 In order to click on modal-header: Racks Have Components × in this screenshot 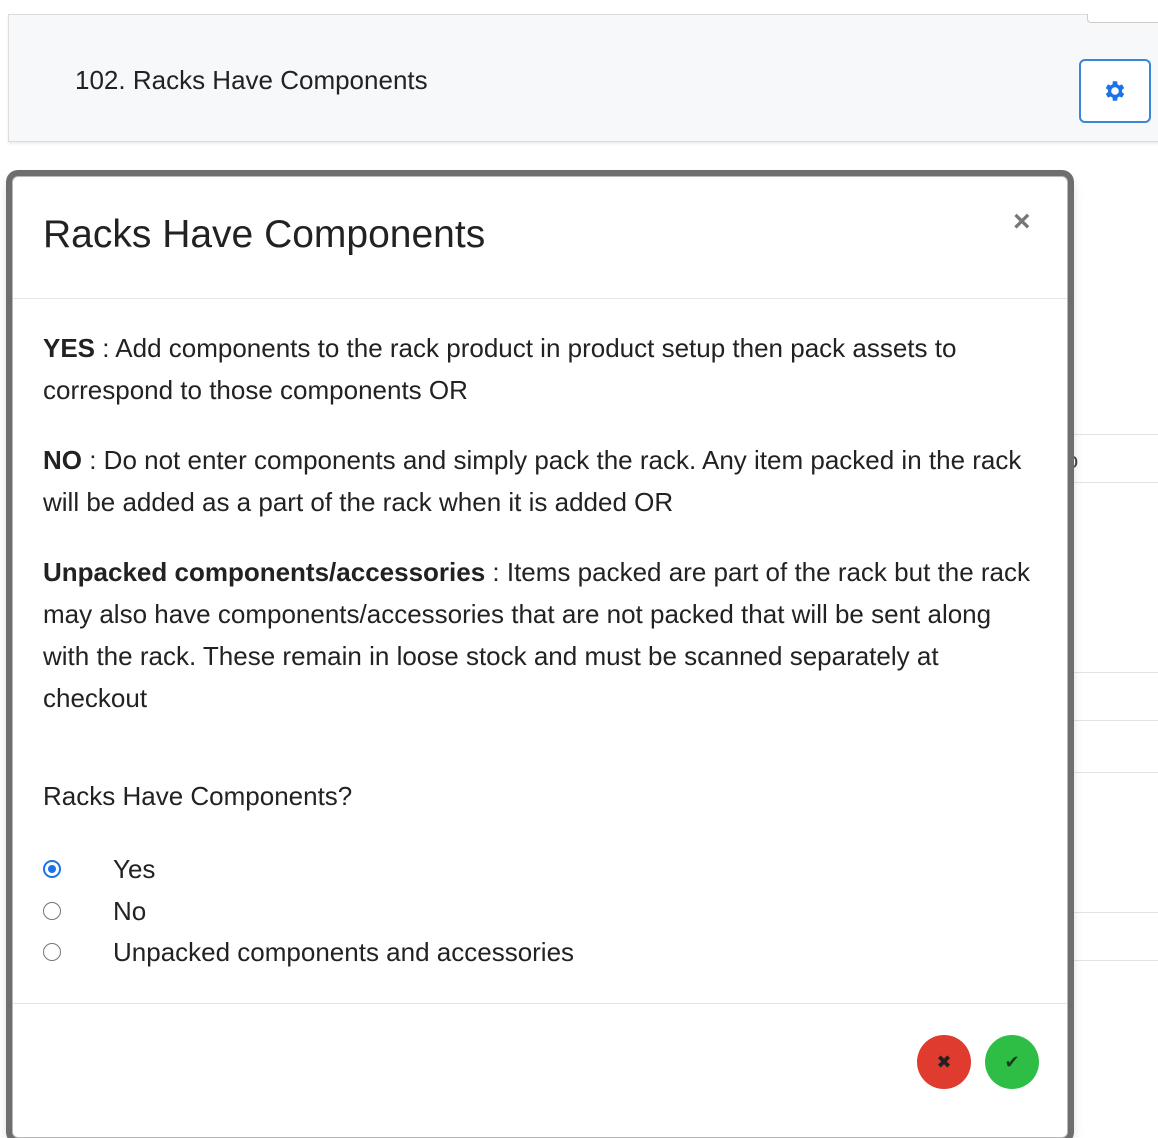, I will do `click(540, 238)`.